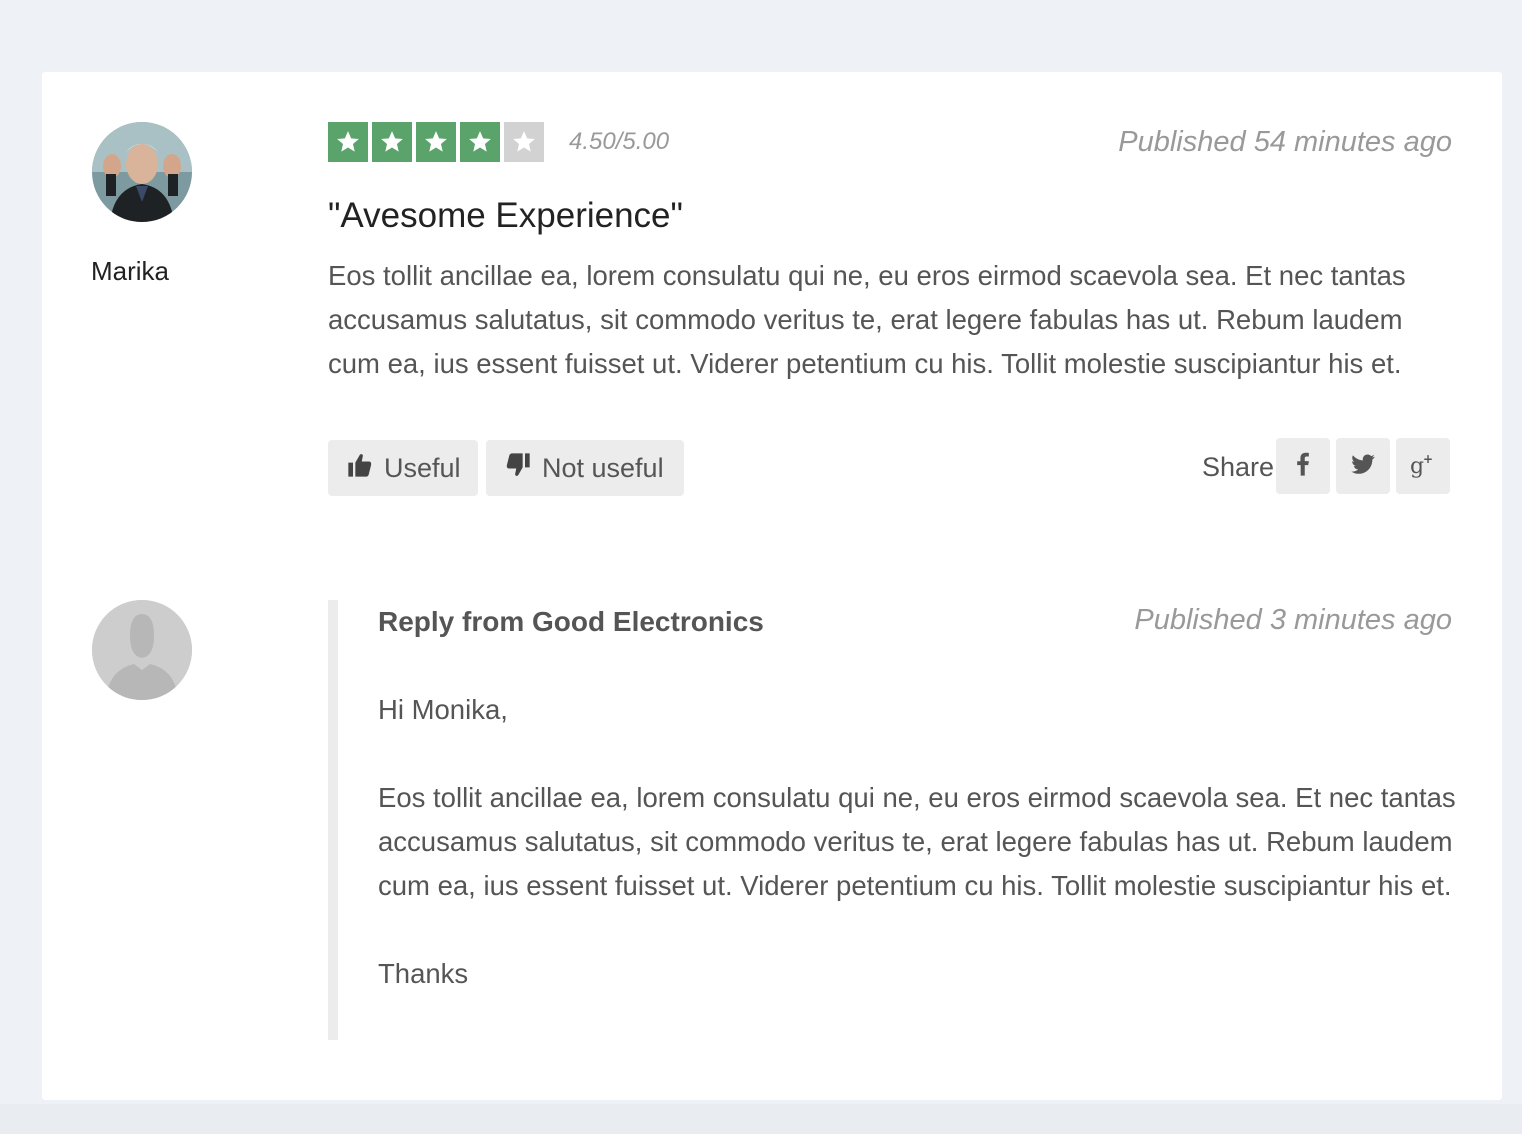 Image resolution: width=1522 pixels, height=1134 pixels. Describe the element at coordinates (1238, 467) in the screenshot. I see `share-label: Share` at that location.